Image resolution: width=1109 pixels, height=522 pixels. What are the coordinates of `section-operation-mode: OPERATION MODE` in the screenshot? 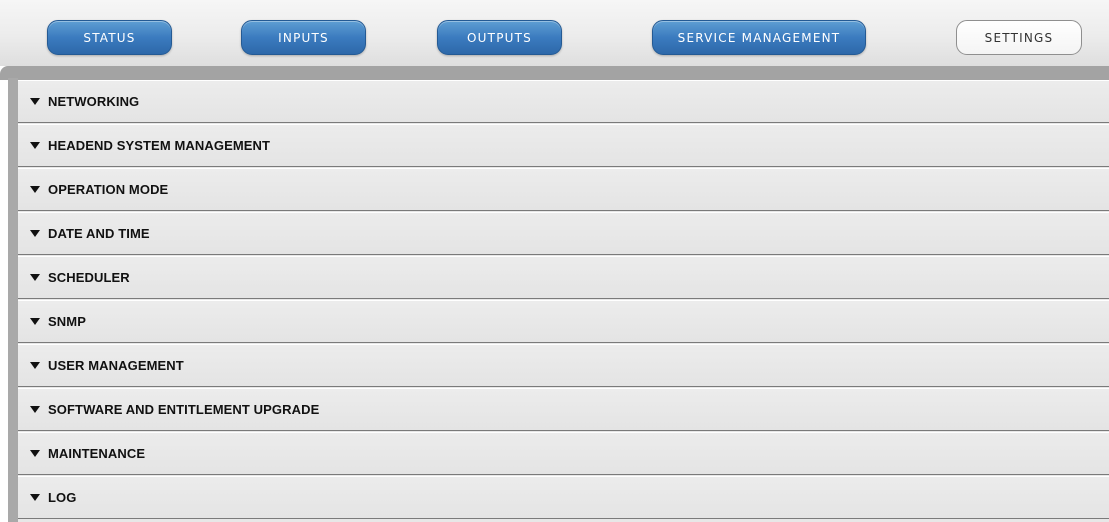 It's located at (563, 189).